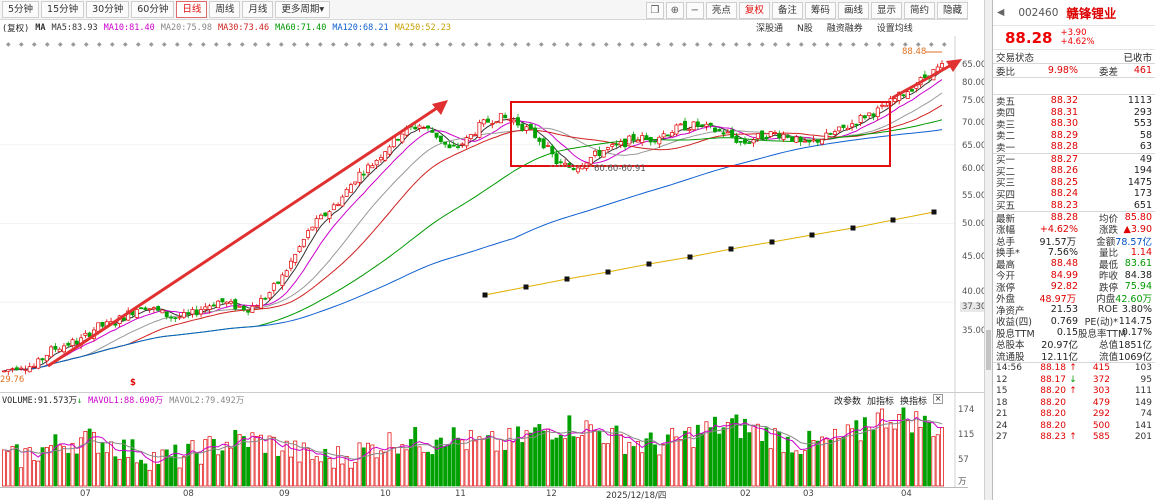 The image size is (1155, 500). Describe the element at coordinates (988, 350) in the screenshot. I see `scrollbar-grip` at that location.